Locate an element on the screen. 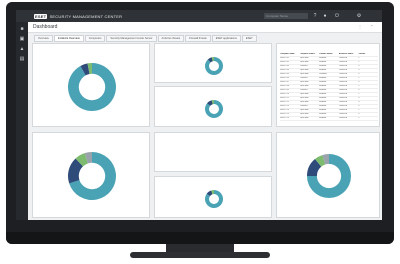  logout-icon: ⏻ is located at coordinates (337, 16).